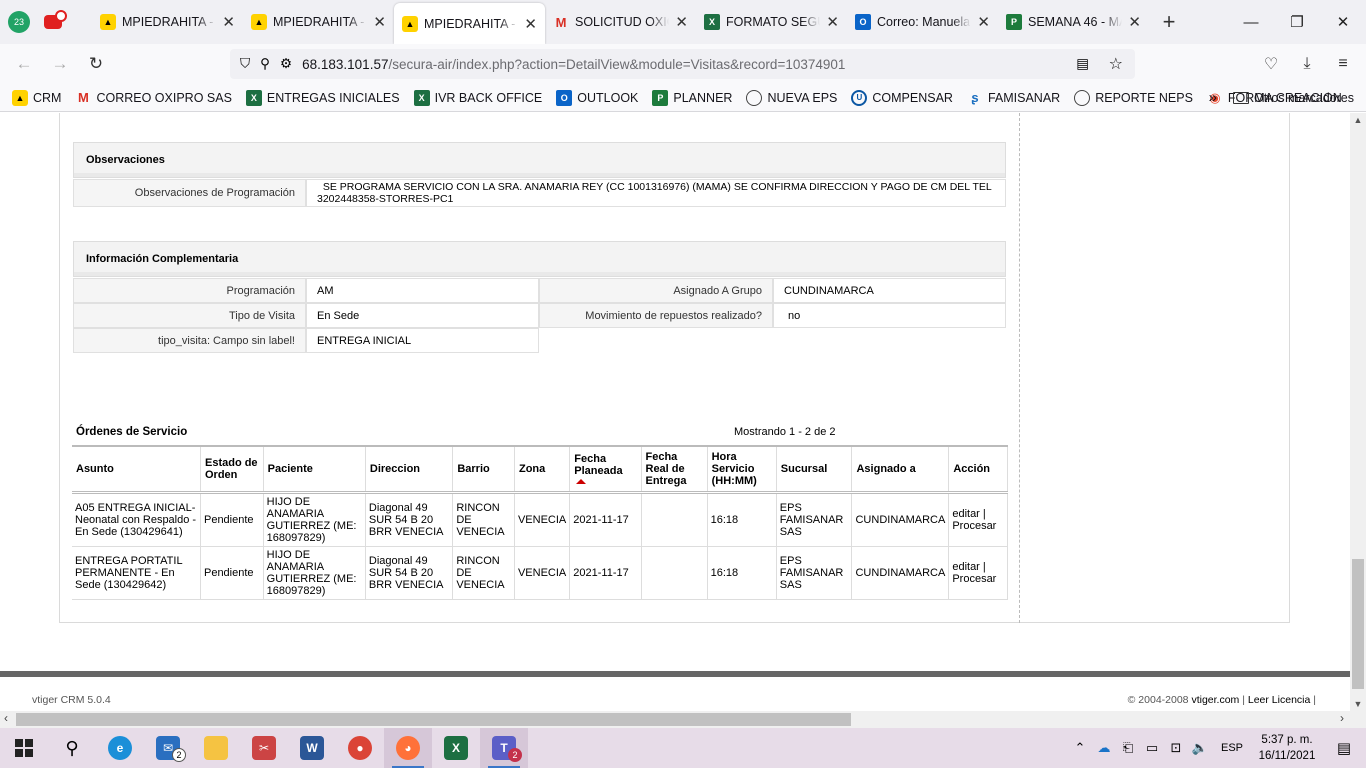  I want to click on clock: 5:37 p. m. 16/11/2021, so click(1287, 748).